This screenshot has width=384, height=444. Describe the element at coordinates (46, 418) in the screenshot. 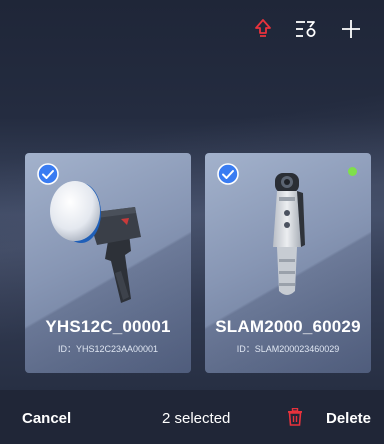

I see `cancel-button: Cancel` at that location.